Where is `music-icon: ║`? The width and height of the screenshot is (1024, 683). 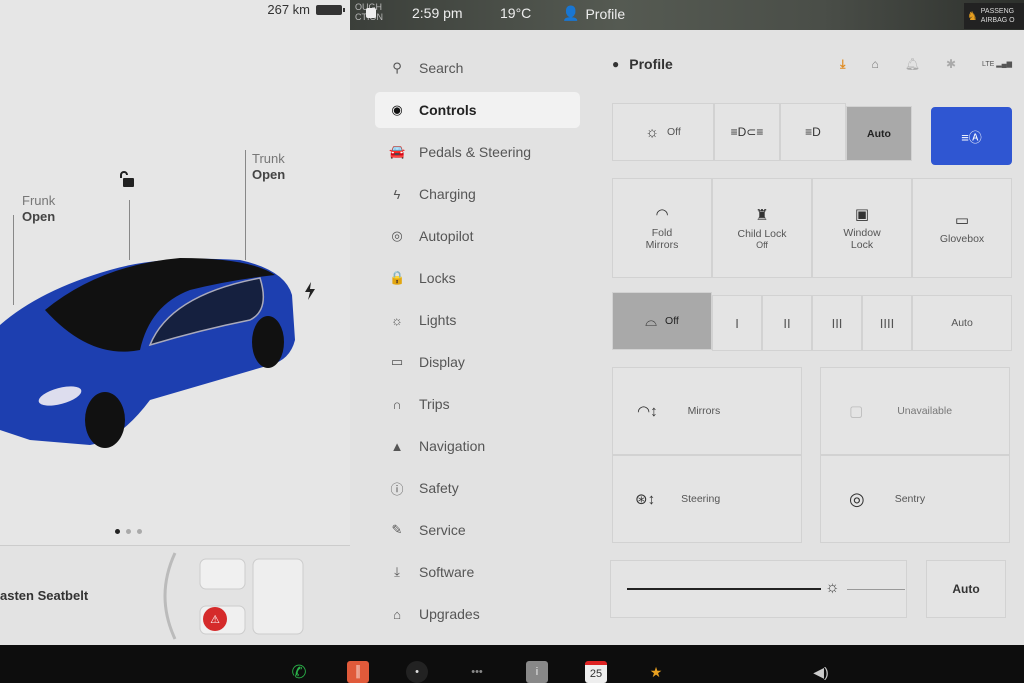
music-icon: ║ is located at coordinates (358, 672).